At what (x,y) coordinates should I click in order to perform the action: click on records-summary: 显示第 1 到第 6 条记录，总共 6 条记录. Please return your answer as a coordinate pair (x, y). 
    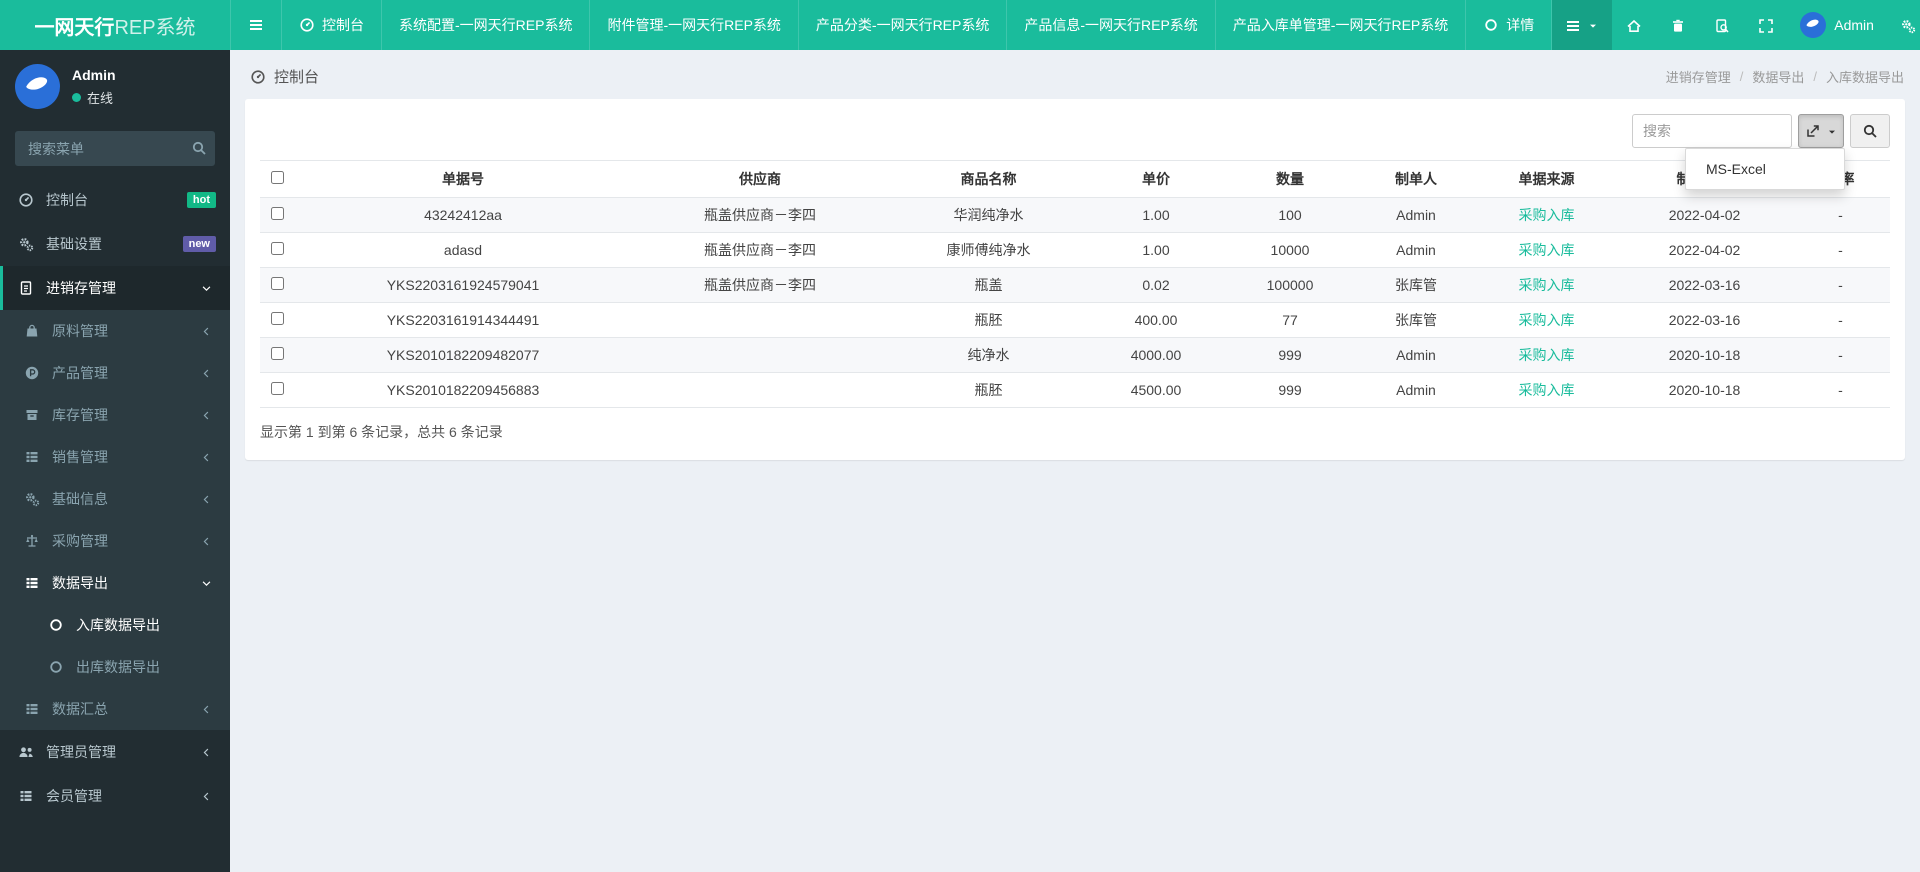
    Looking at the image, I should click on (381, 432).